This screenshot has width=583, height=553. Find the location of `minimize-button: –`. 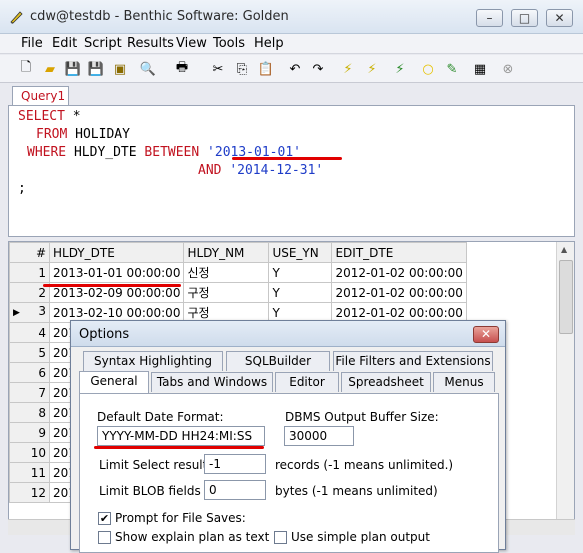

minimize-button: – is located at coordinates (489, 18).